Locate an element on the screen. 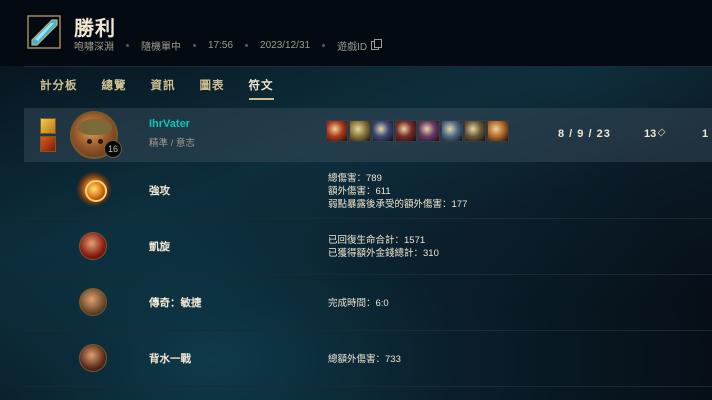 The image size is (712, 400). player-row: 16 IhrVater 精準 / 意志 8 / 9 / 23 13 1 is located at coordinates (368, 135).